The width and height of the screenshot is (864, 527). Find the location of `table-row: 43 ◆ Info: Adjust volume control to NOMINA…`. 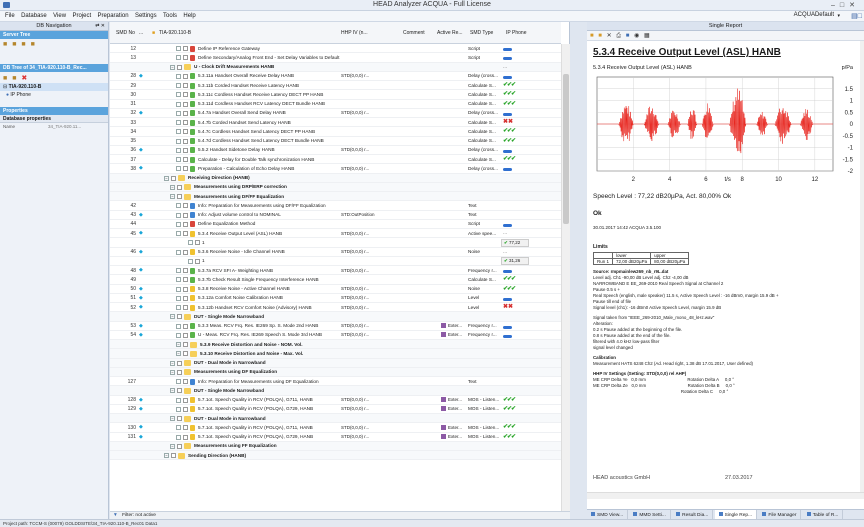

table-row: 43 ◆ Info: Adjust volume control to NOMINA… is located at coordinates (335, 215).